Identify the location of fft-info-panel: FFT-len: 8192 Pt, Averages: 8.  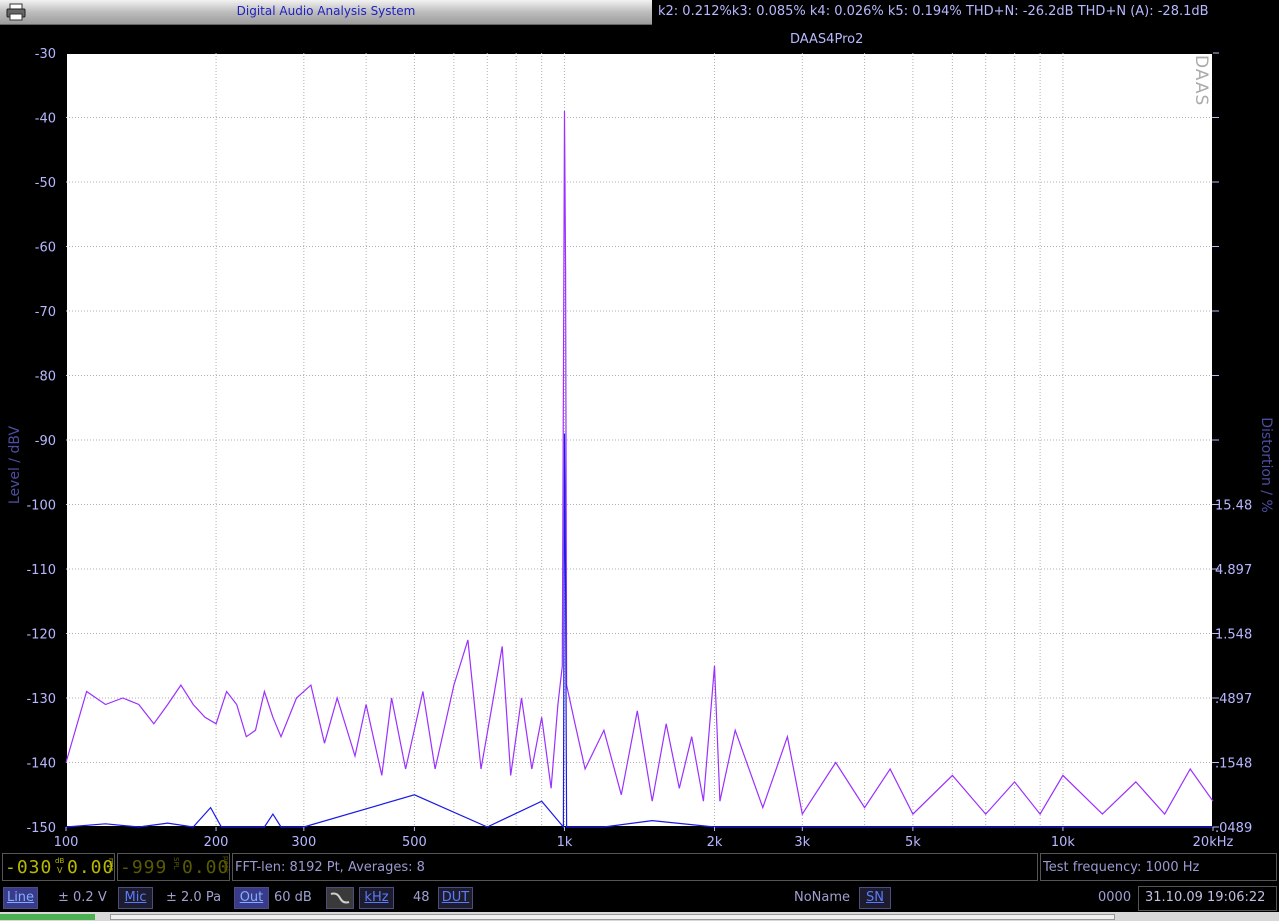
(635, 867).